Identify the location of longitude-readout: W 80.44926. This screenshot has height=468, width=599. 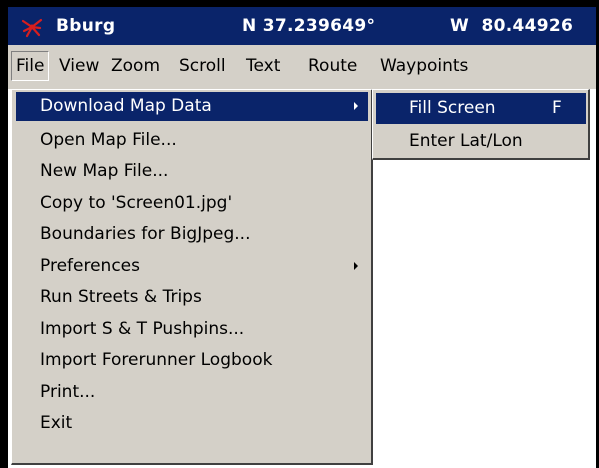
(512, 26).